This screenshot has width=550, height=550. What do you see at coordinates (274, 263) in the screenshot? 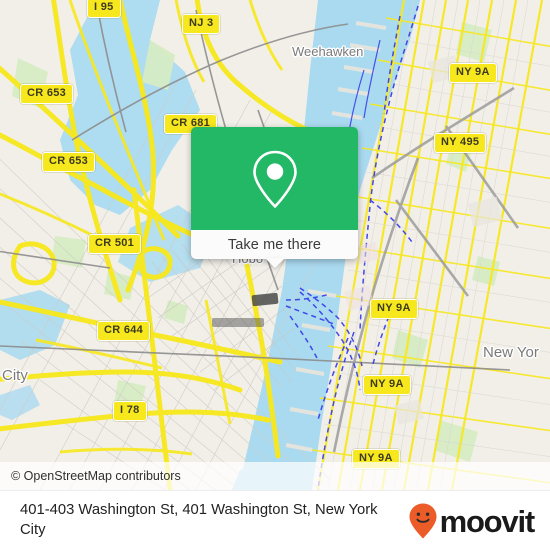
I see `popup-pointer-tail` at bounding box center [274, 263].